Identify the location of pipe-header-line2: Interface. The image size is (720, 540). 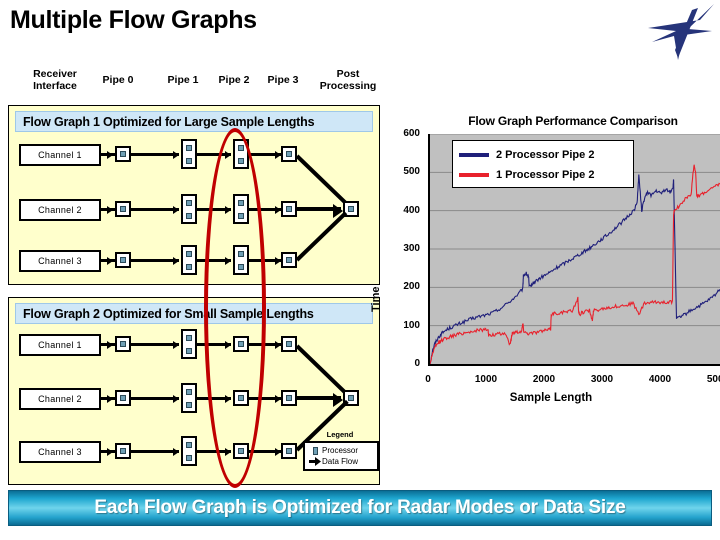
(55, 86).